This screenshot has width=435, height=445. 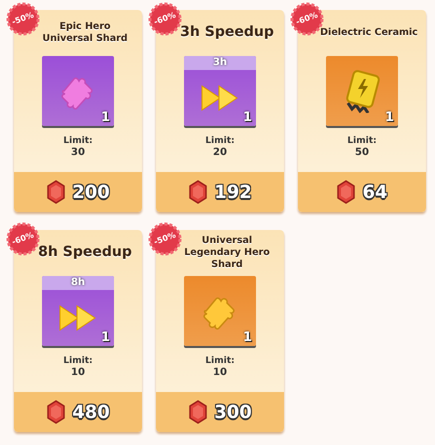 I want to click on buy-button: 192, so click(x=220, y=192).